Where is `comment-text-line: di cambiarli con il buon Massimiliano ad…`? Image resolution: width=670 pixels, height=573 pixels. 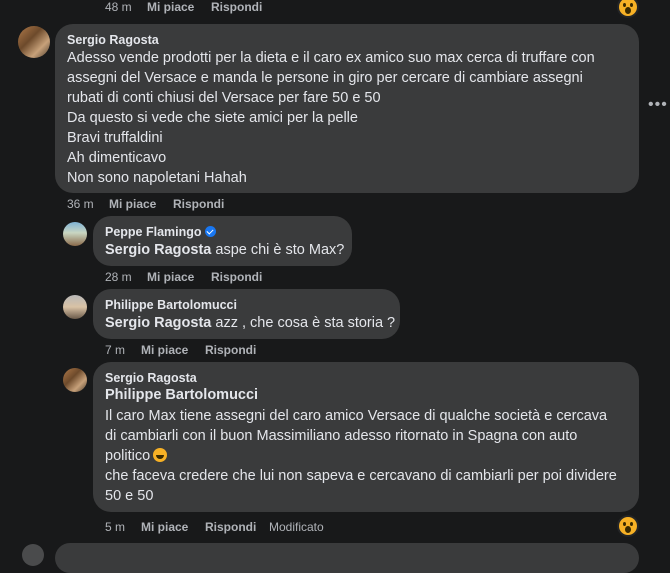
comment-text-line: di cambiarli con il buon Massimiliano ad… is located at coordinates (341, 436).